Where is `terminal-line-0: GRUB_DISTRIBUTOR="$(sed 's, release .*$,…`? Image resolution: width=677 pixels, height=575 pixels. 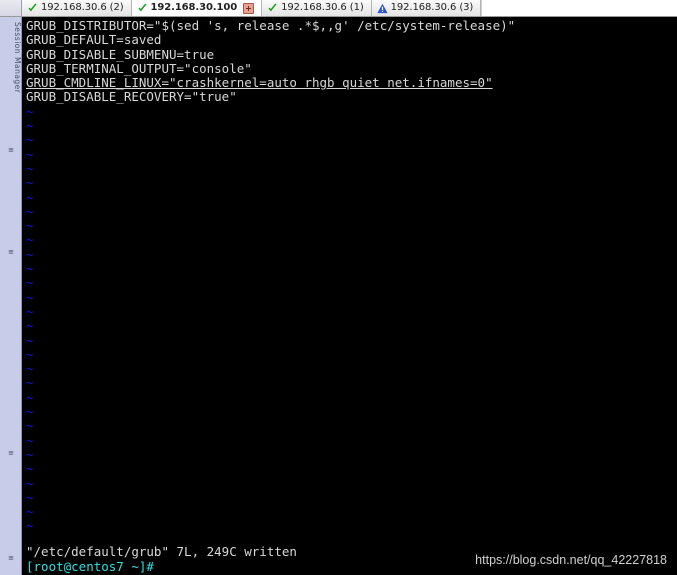 terminal-line-0: GRUB_DISTRIBUTOR="$(sed 's, release .*$,… is located at coordinates (271, 25).